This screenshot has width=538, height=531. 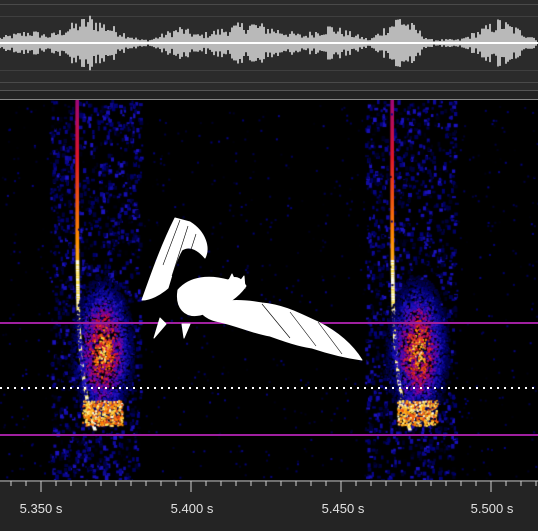 I want to click on waveform-trace, so click(x=269, y=43).